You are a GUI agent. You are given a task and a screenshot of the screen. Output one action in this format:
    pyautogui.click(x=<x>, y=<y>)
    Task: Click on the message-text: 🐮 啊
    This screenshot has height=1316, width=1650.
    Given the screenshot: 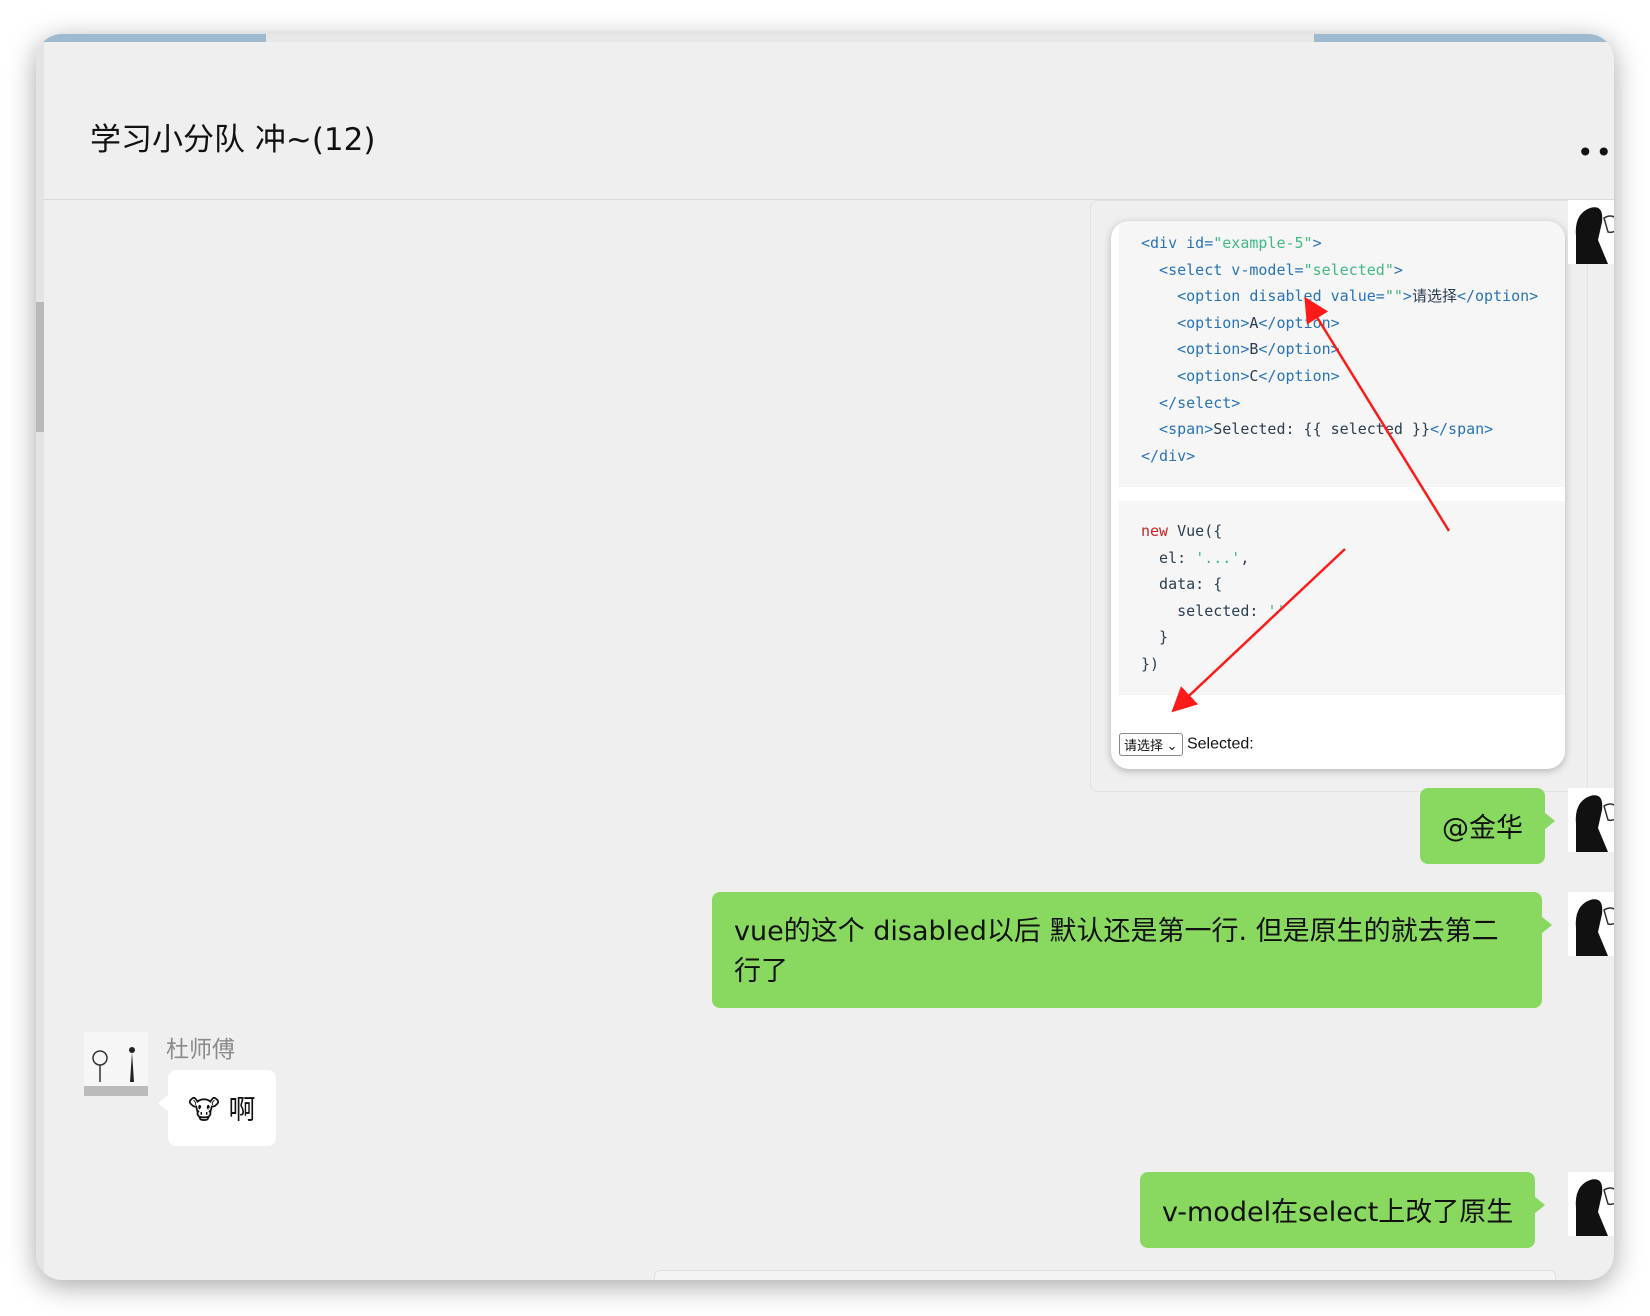 What is the action you would take?
    pyautogui.click(x=222, y=1110)
    